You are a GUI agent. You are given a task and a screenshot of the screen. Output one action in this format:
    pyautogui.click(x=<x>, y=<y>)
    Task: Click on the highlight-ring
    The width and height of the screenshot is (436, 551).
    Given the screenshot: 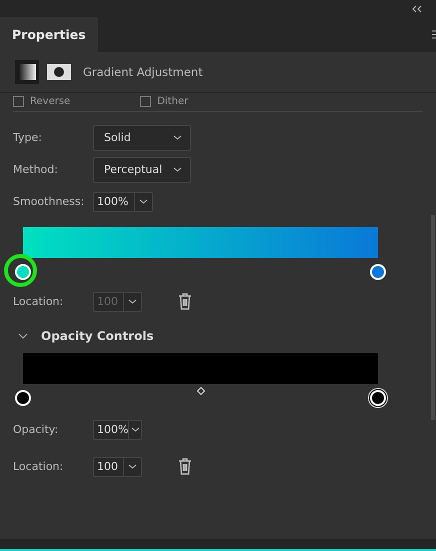 What is the action you would take?
    pyautogui.click(x=20, y=270)
    